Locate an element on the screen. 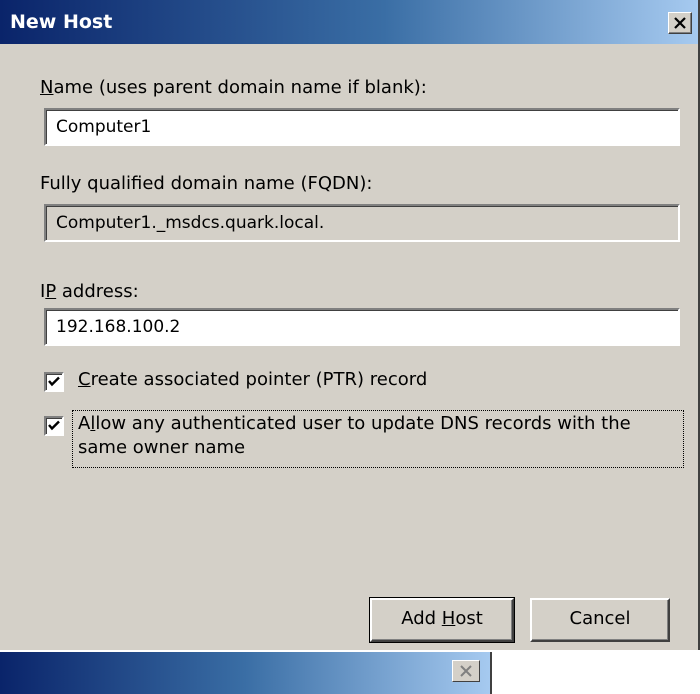 The image size is (700, 694). add-host-button: Add Host is located at coordinates (442, 620).